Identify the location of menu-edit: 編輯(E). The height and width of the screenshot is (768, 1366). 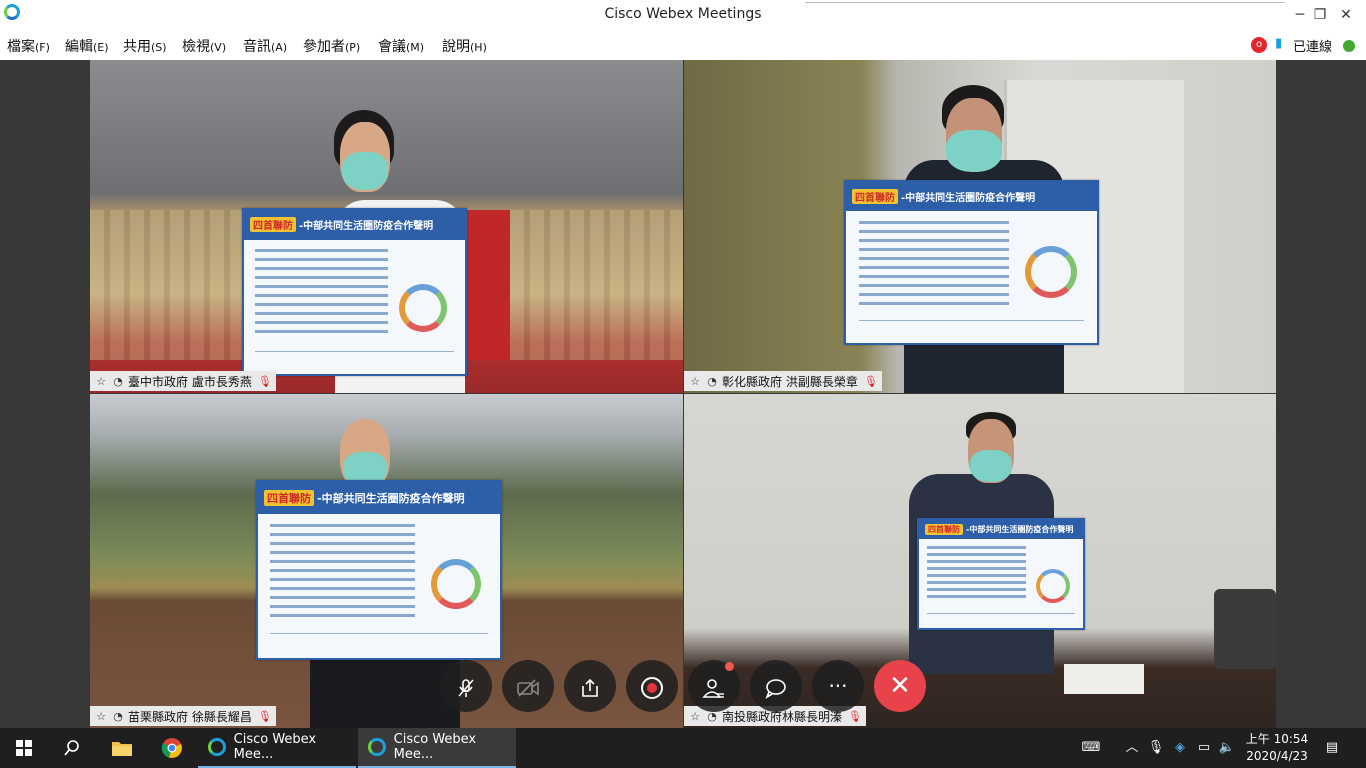
(87, 46).